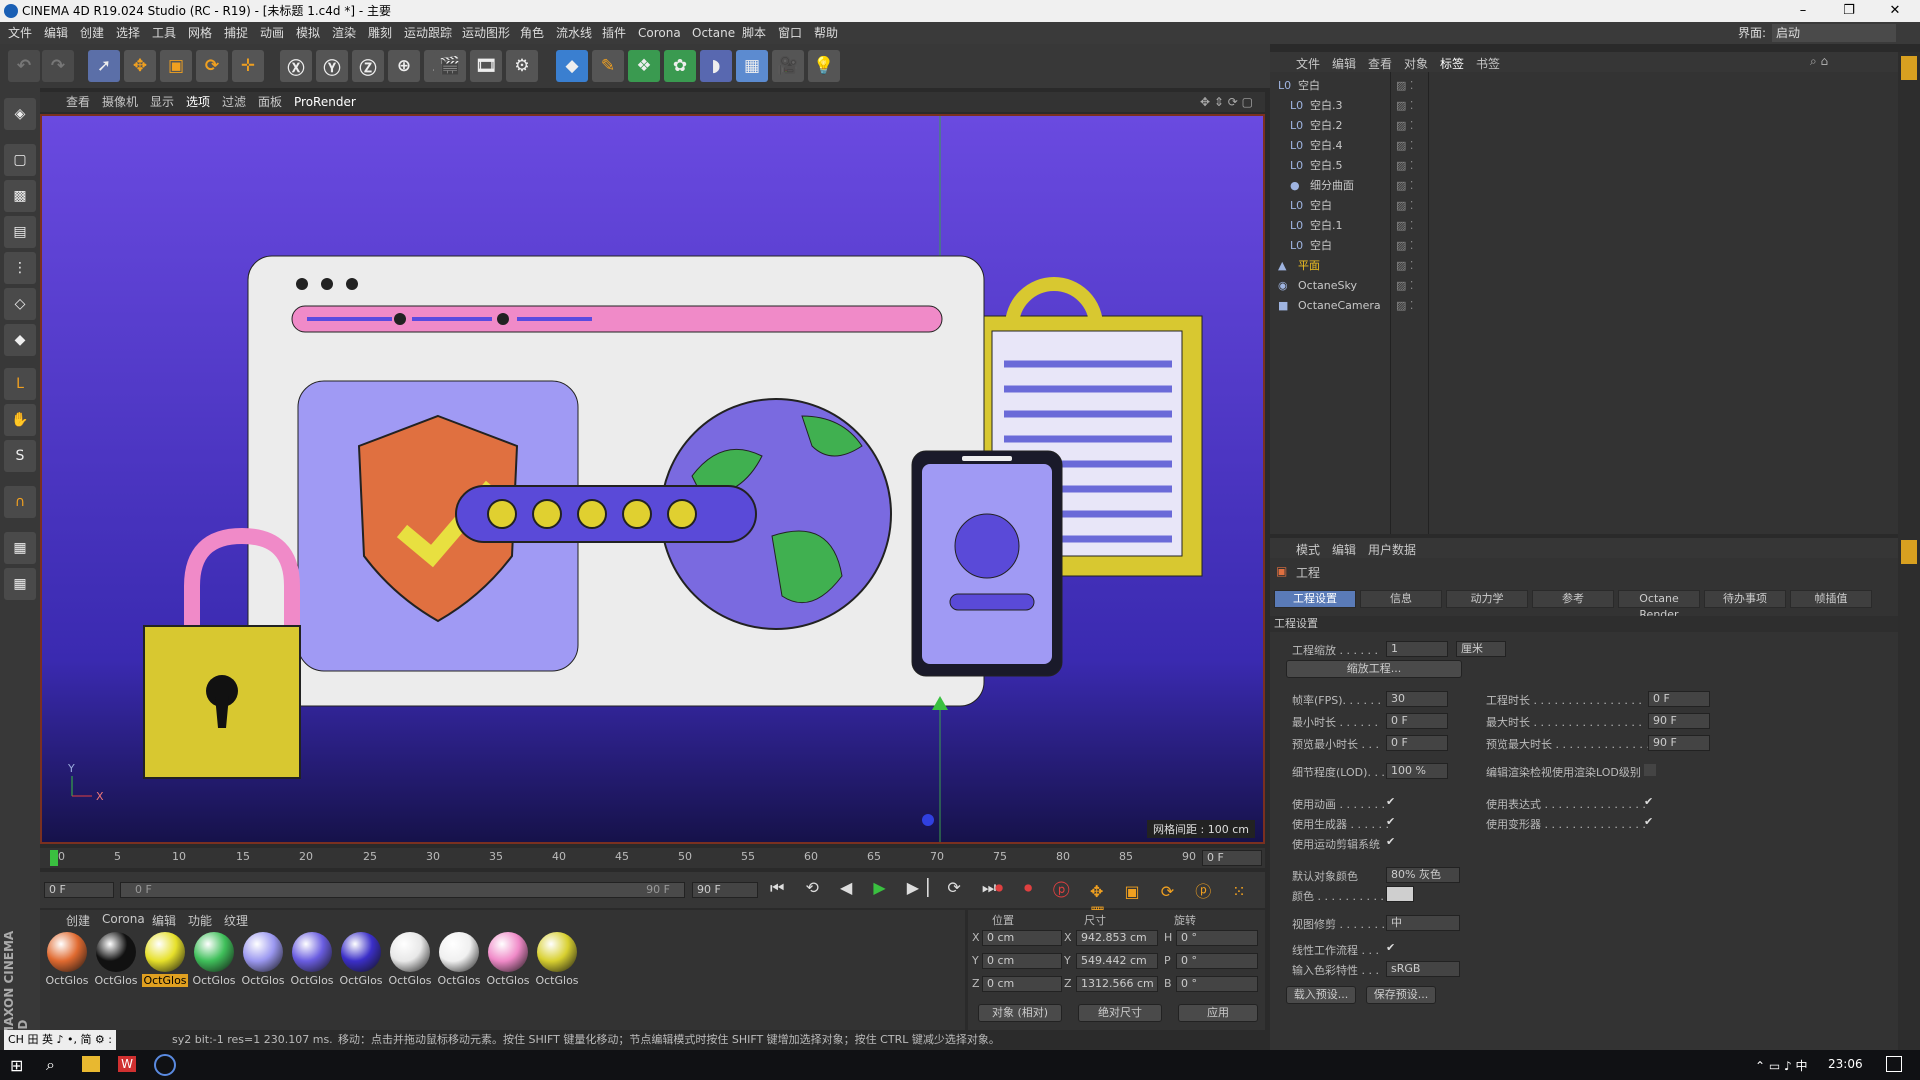  What do you see at coordinates (1332, 186) in the screenshot?
I see `object-name: 细分曲面` at bounding box center [1332, 186].